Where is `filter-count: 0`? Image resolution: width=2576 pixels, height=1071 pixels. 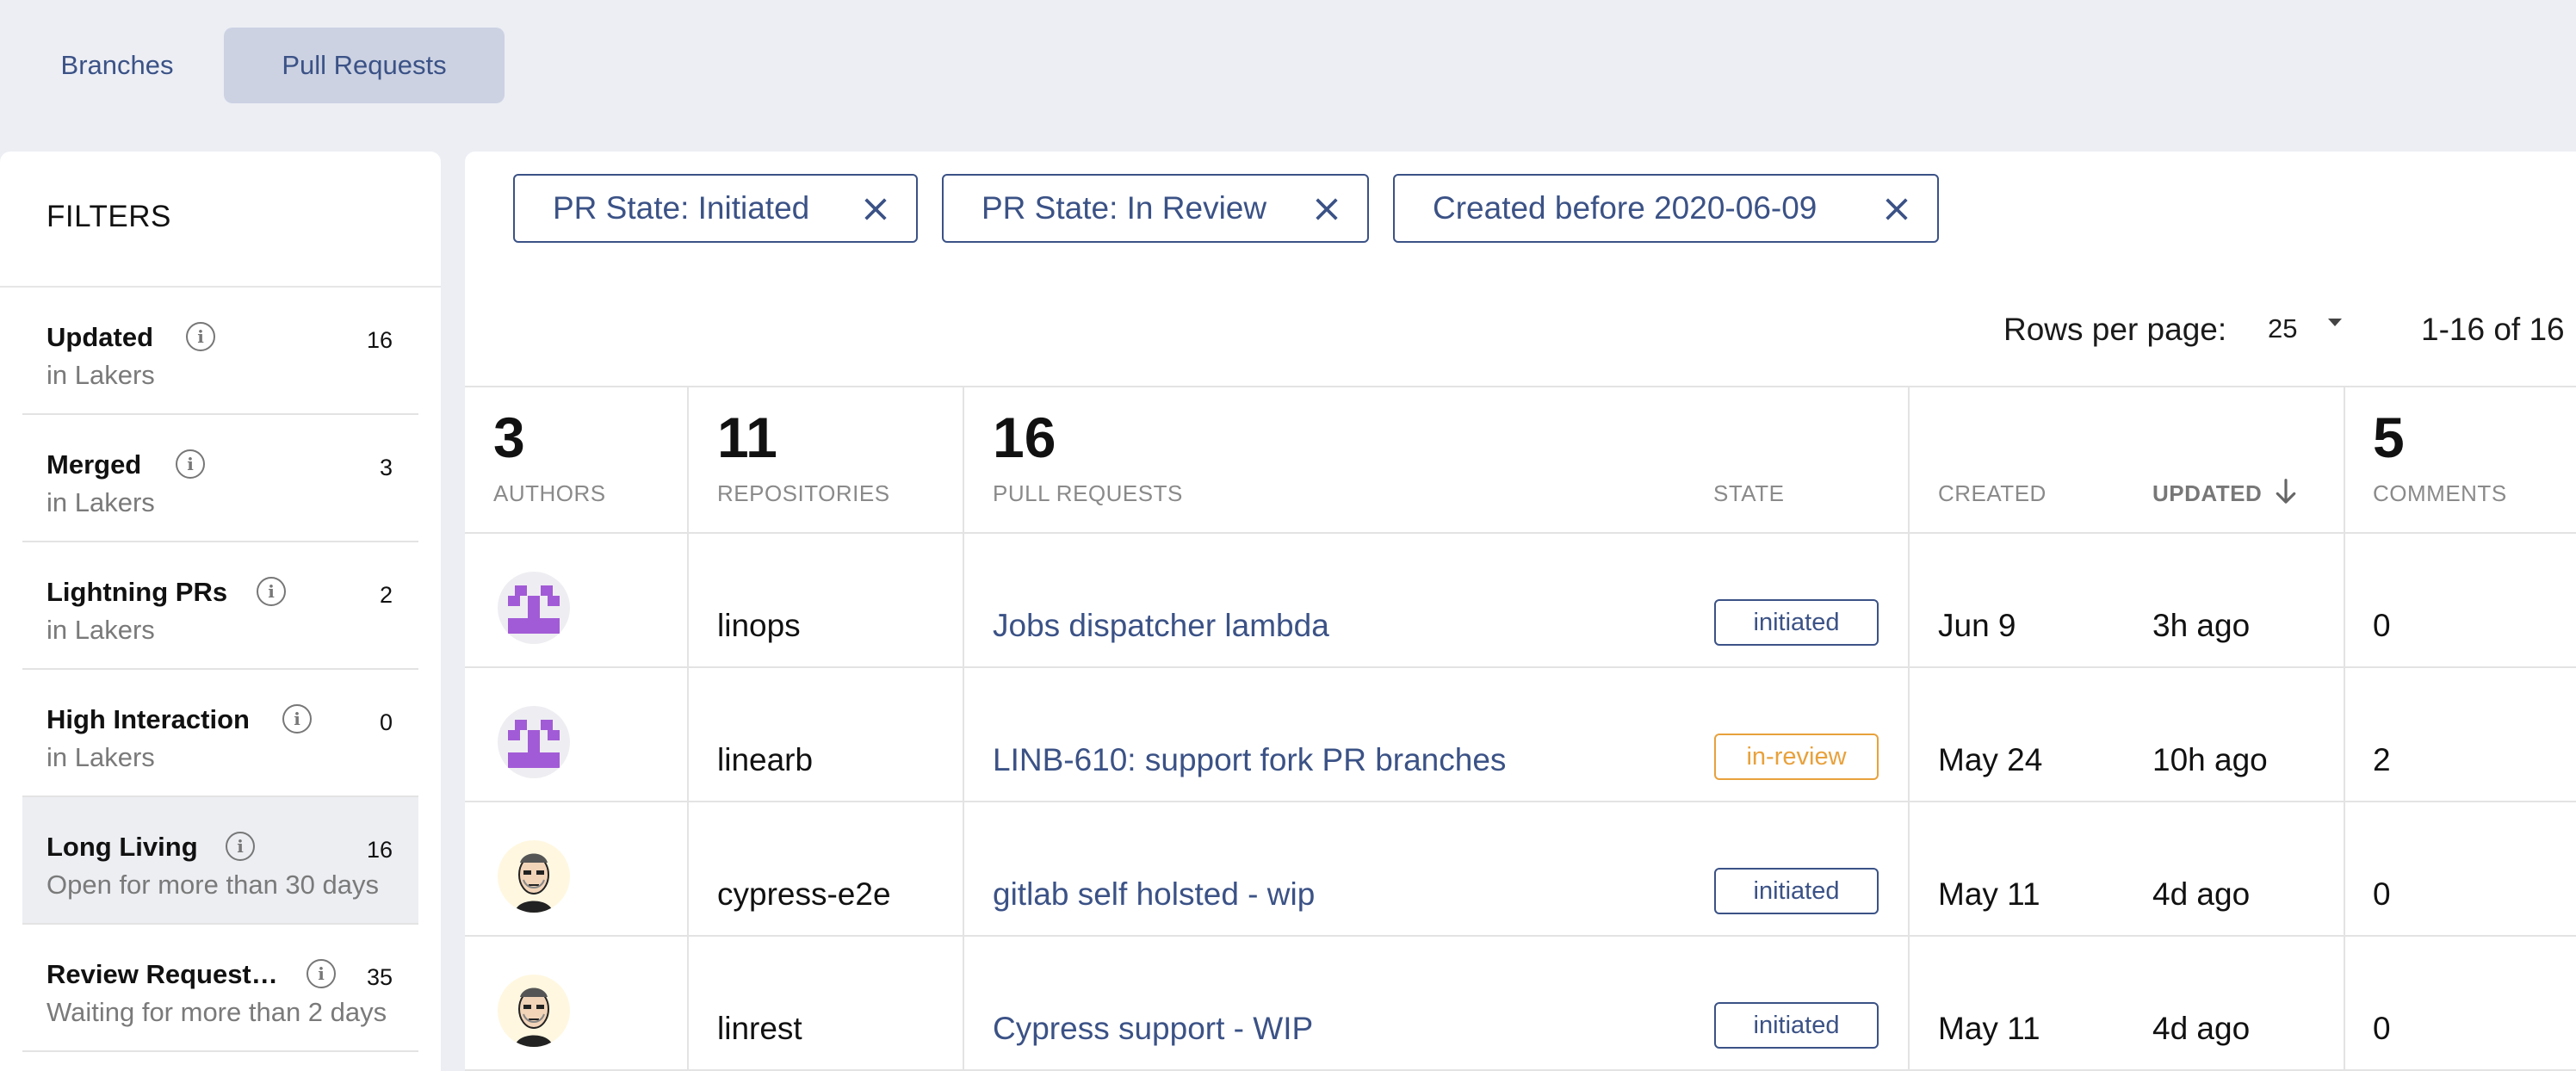 filter-count: 0 is located at coordinates (386, 722).